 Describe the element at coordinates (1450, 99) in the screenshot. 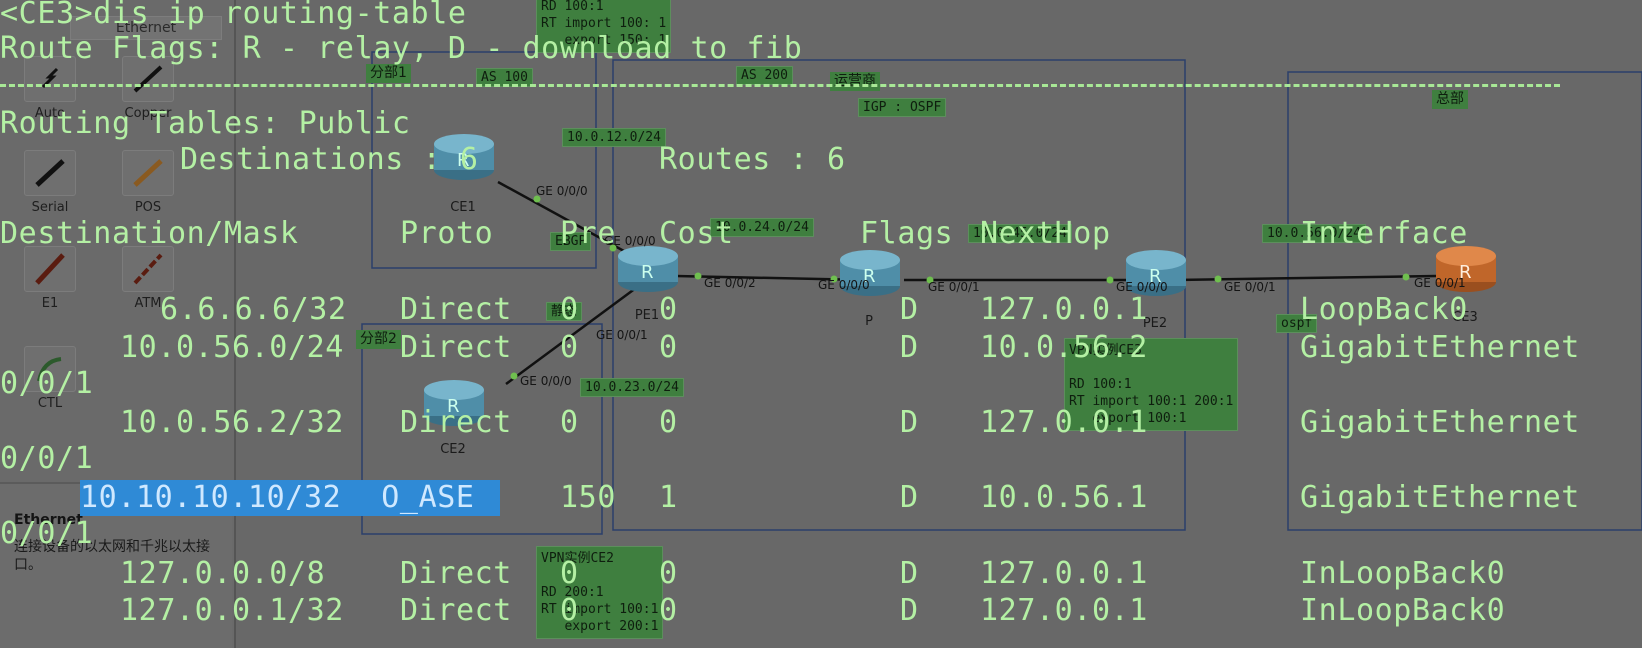

I see `zone-hq-label: 总部` at that location.